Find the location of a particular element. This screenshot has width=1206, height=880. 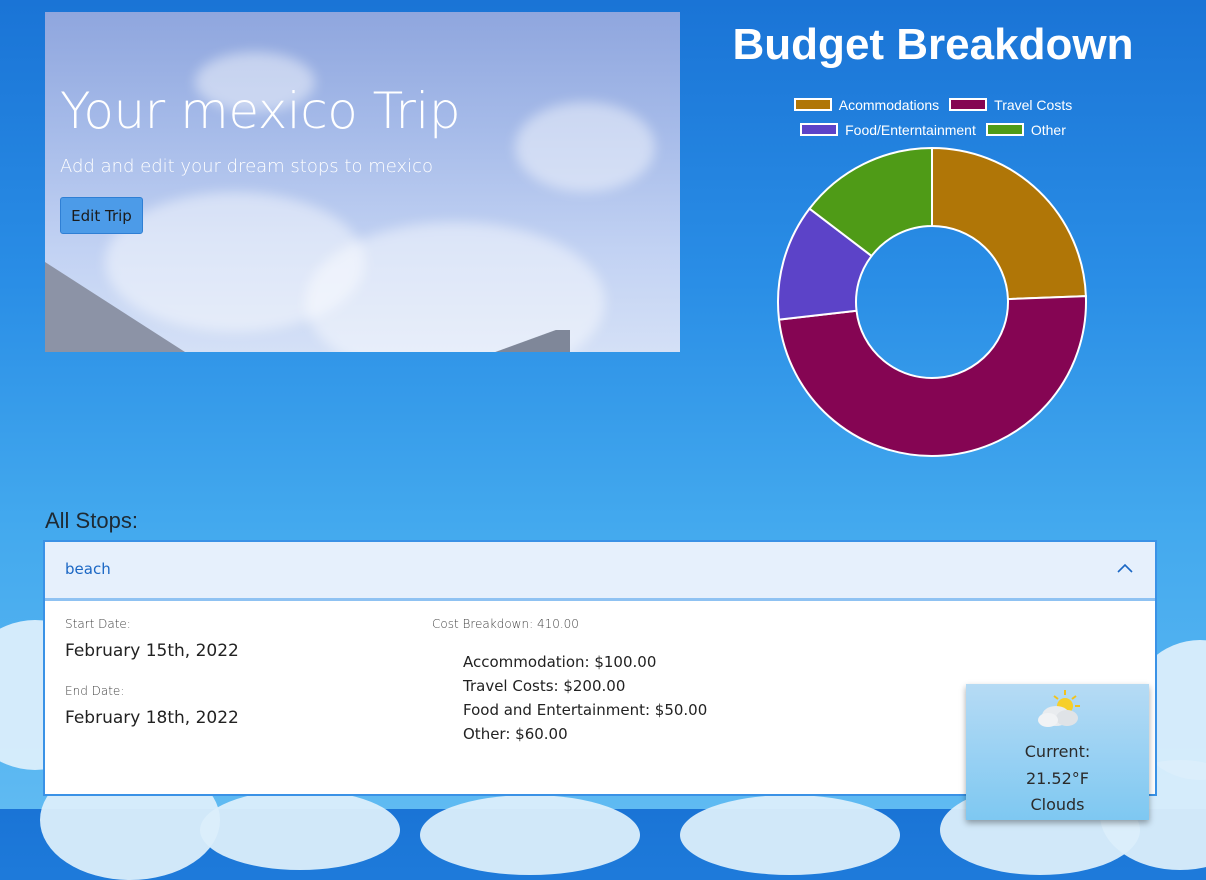

start-date-label: Start Date: is located at coordinates (98, 624).